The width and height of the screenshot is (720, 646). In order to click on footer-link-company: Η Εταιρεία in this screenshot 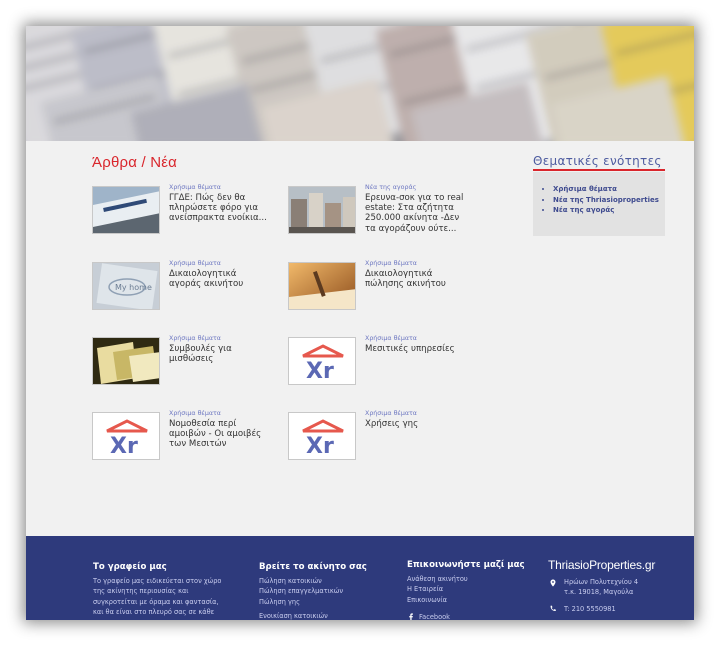, I will do `click(437, 589)`.